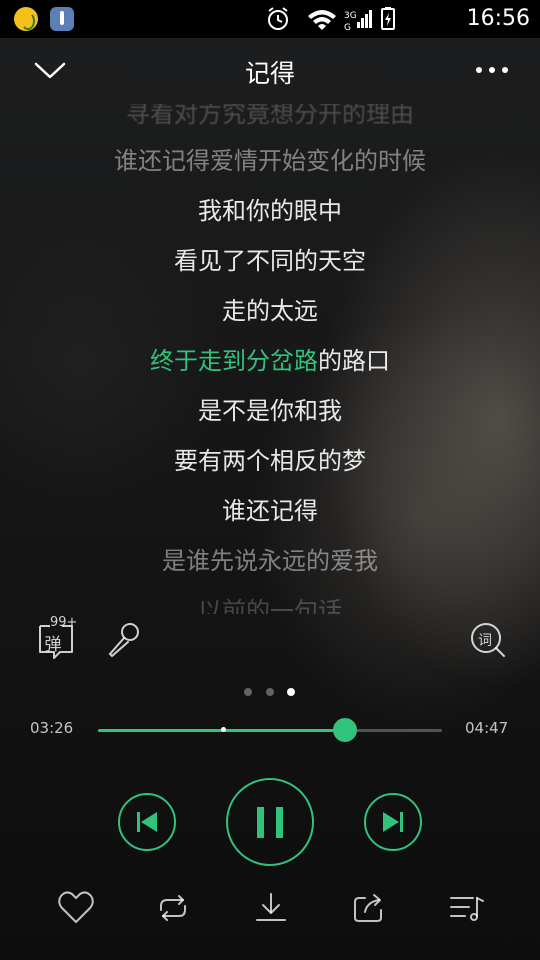 The height and width of the screenshot is (960, 540). What do you see at coordinates (64, 622) in the screenshot?
I see `danmu-count-badge: 99+` at bounding box center [64, 622].